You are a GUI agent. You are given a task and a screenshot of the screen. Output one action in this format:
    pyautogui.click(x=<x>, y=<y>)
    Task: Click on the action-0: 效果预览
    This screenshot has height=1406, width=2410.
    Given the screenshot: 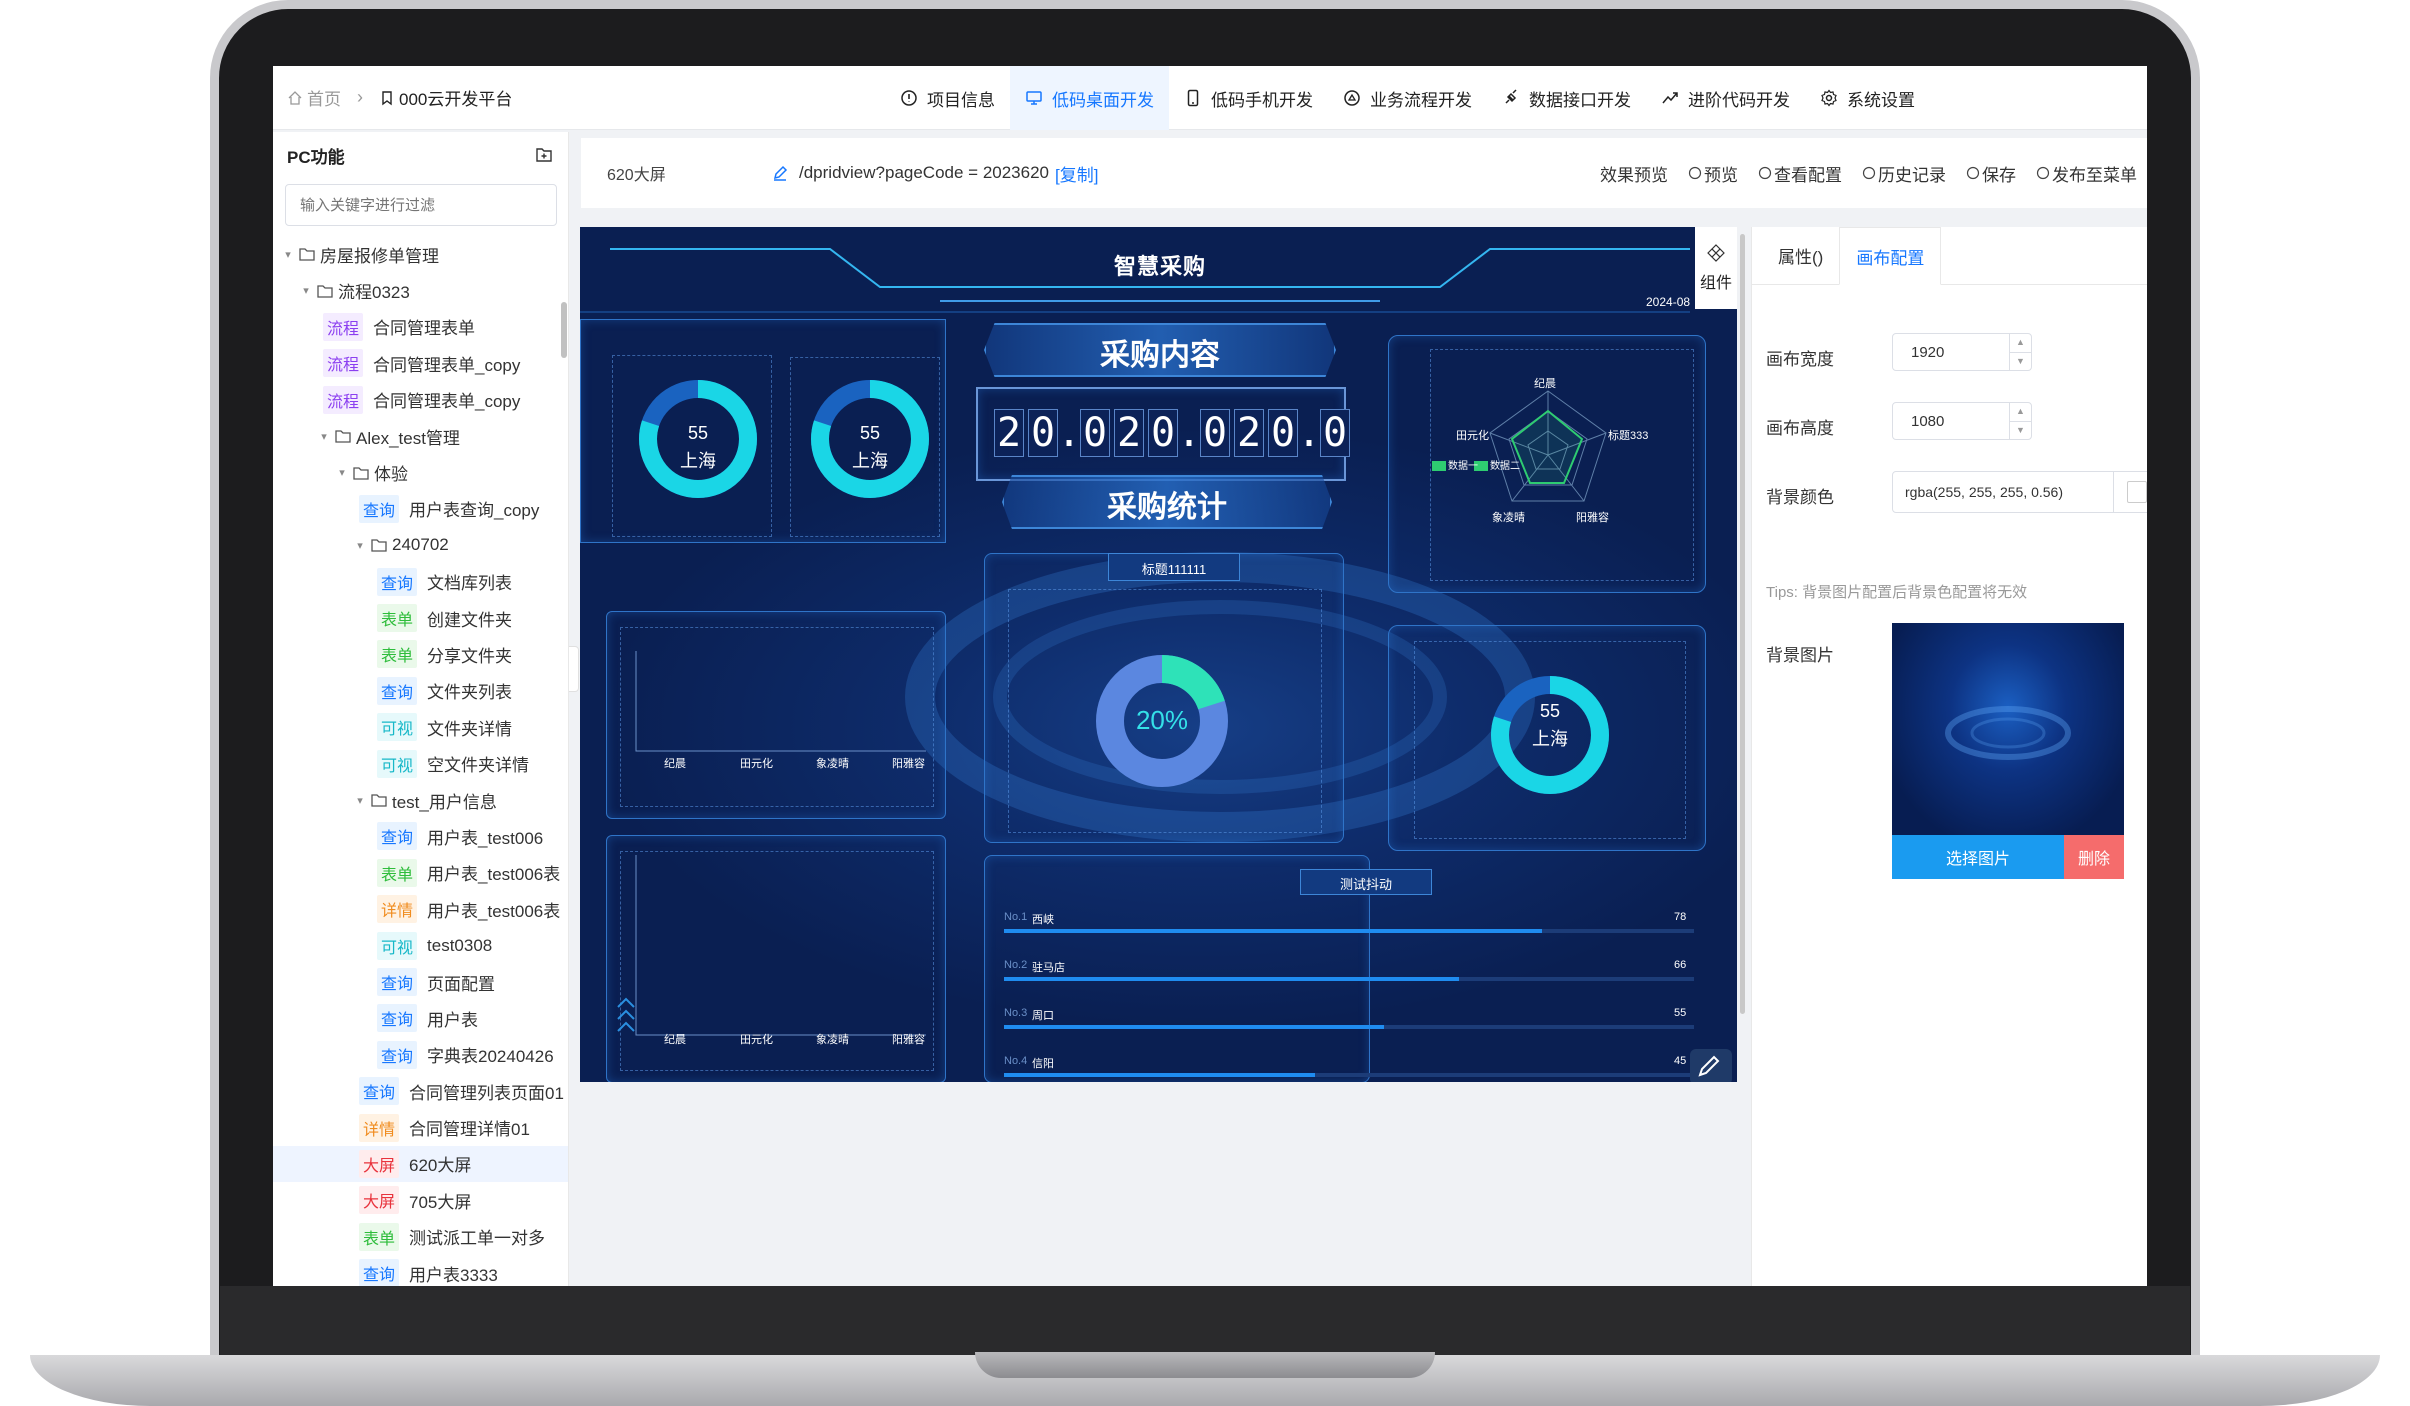 What is the action you would take?
    pyautogui.click(x=1634, y=173)
    